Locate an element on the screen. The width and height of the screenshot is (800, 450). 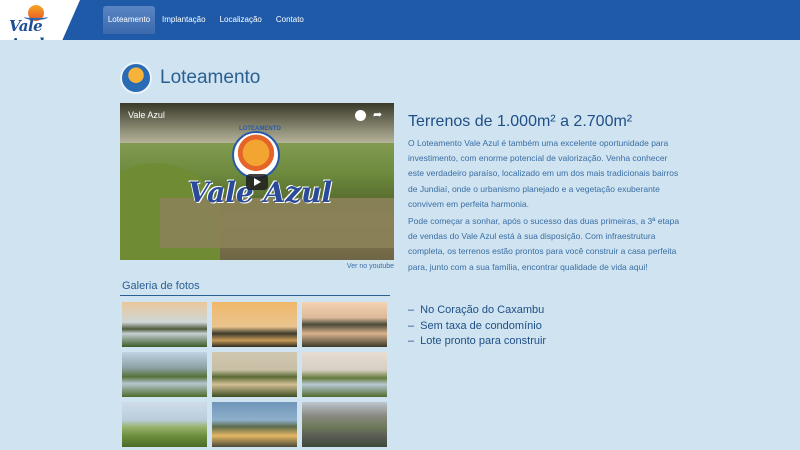
feature-label: Lote pronto para construir is located at coordinates (483, 341).